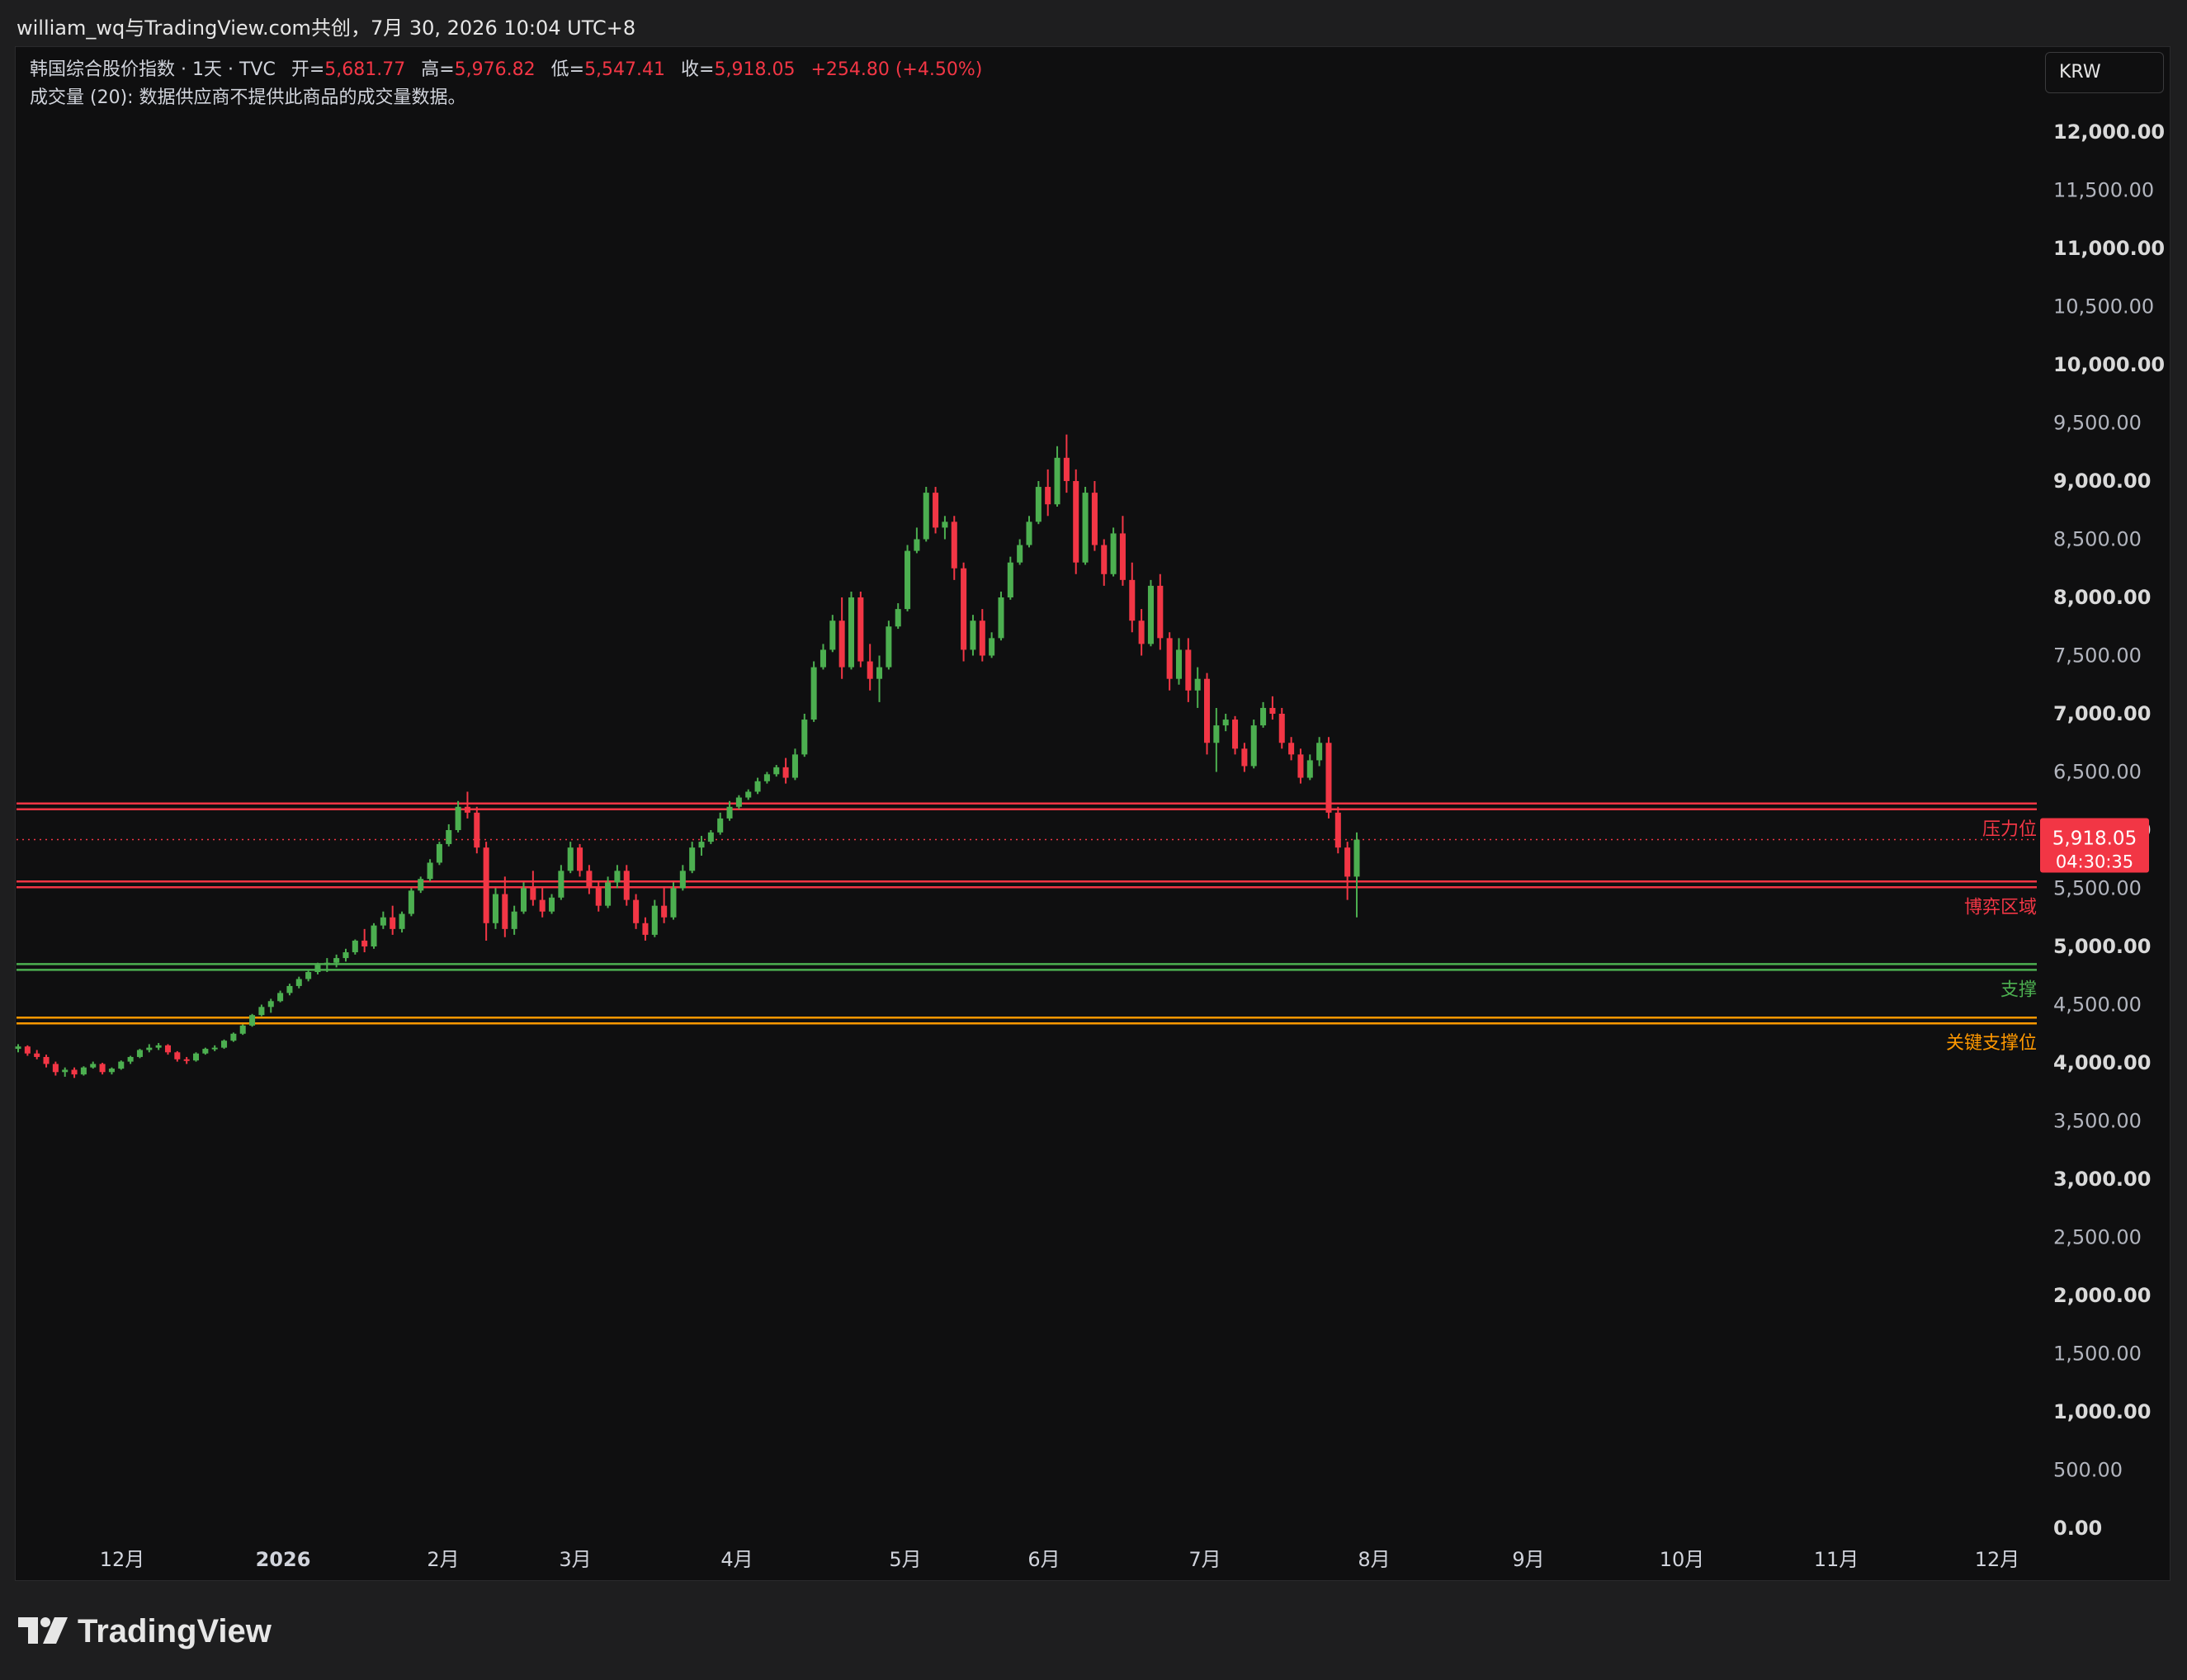 This screenshot has width=2187, height=1680. Describe the element at coordinates (365, 69) in the screenshot. I see `open-value: 5,681.77` at that location.